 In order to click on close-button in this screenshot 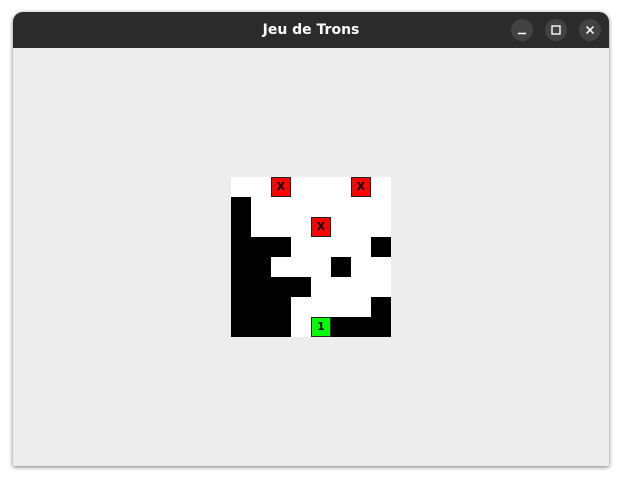, I will do `click(590, 30)`.